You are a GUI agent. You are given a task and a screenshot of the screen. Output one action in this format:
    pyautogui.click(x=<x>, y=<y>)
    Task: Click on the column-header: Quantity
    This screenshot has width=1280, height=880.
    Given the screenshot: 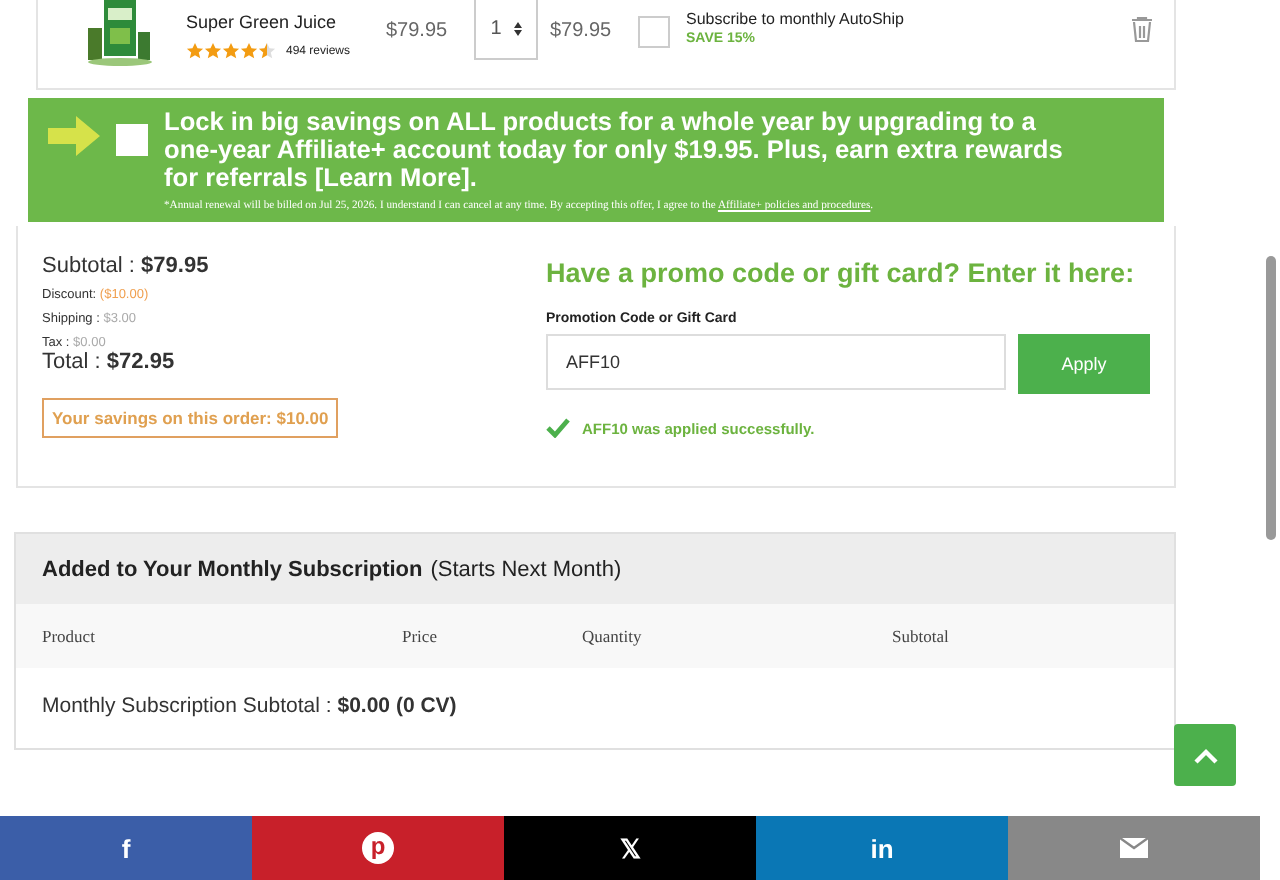 What is the action you would take?
    pyautogui.click(x=613, y=636)
    